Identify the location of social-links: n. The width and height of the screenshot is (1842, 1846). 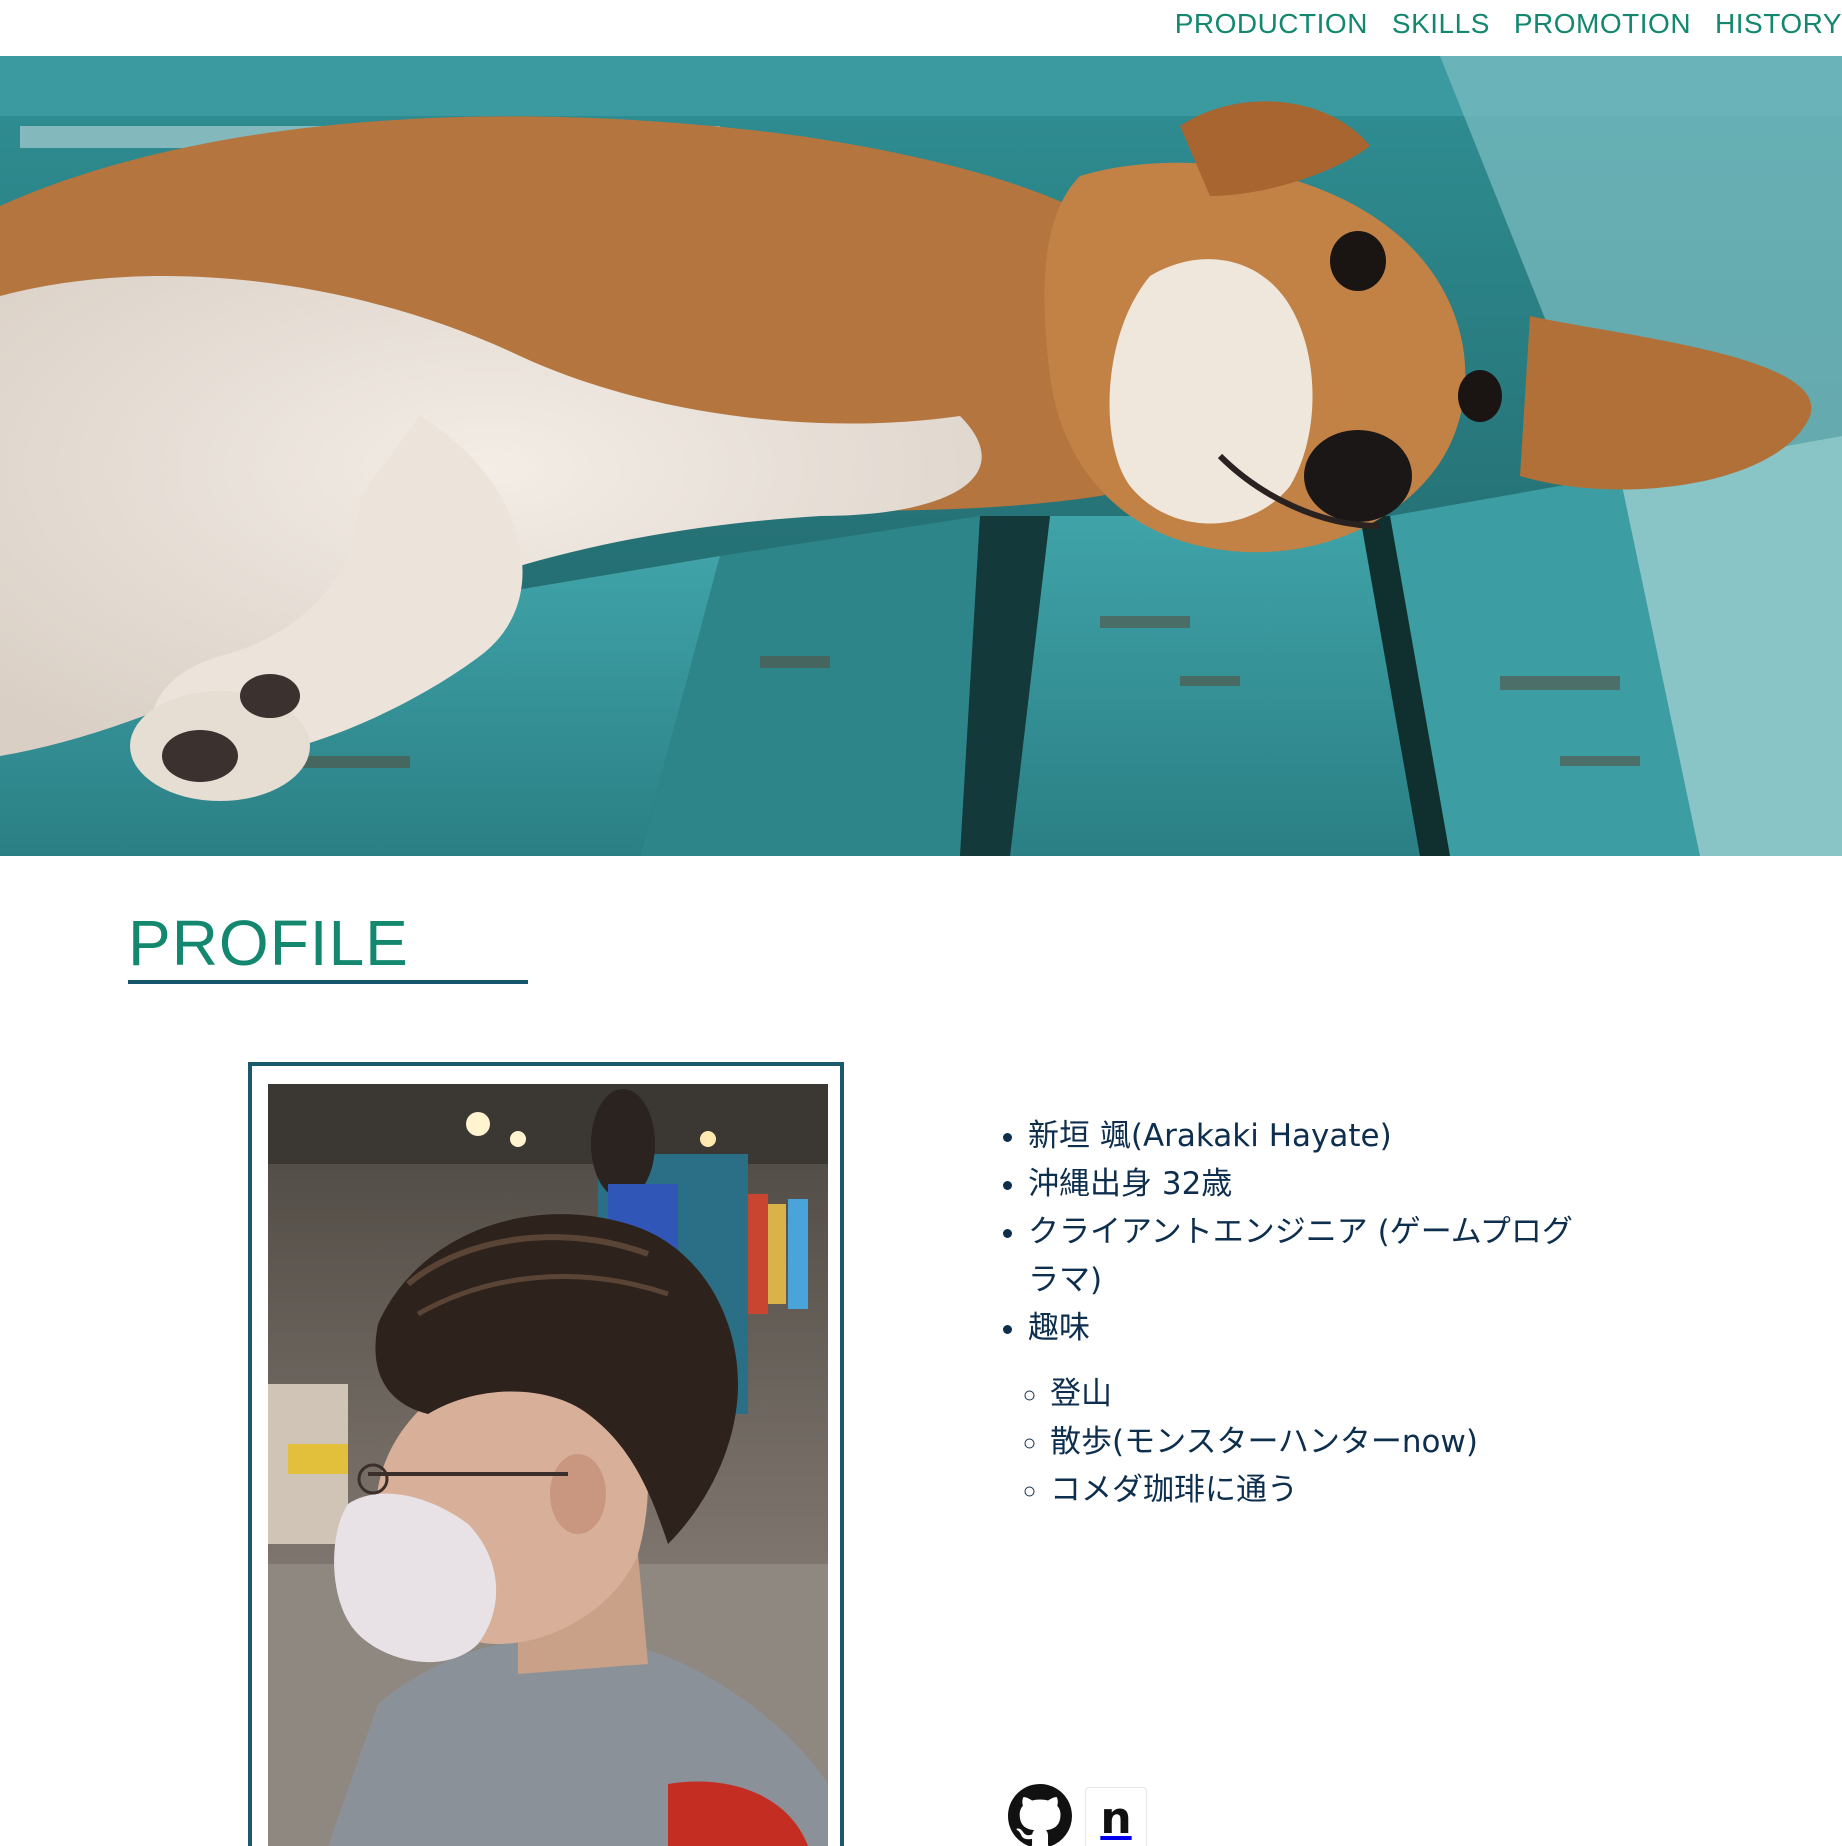
(1078, 1814).